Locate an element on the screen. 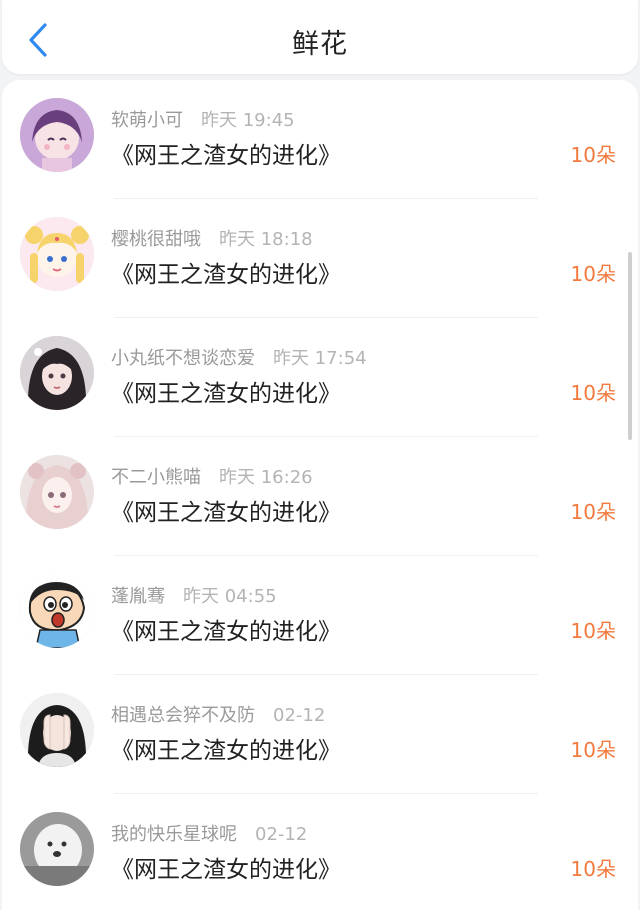 This screenshot has width=640, height=910. page-title: 鲜花 is located at coordinates (320, 44).